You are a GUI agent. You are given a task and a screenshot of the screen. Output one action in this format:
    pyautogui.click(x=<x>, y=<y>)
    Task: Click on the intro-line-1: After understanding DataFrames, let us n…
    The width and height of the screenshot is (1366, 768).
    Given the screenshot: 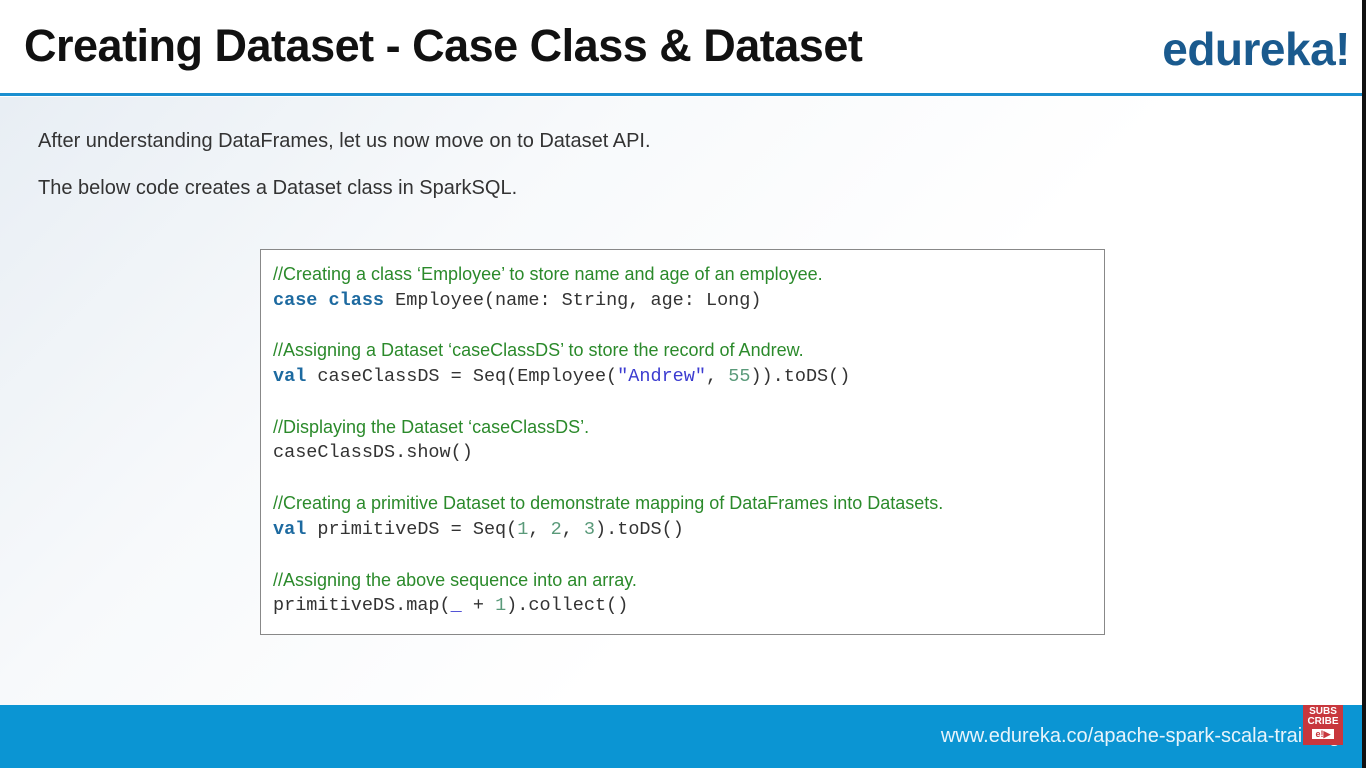 What is the action you would take?
    pyautogui.click(x=344, y=141)
    